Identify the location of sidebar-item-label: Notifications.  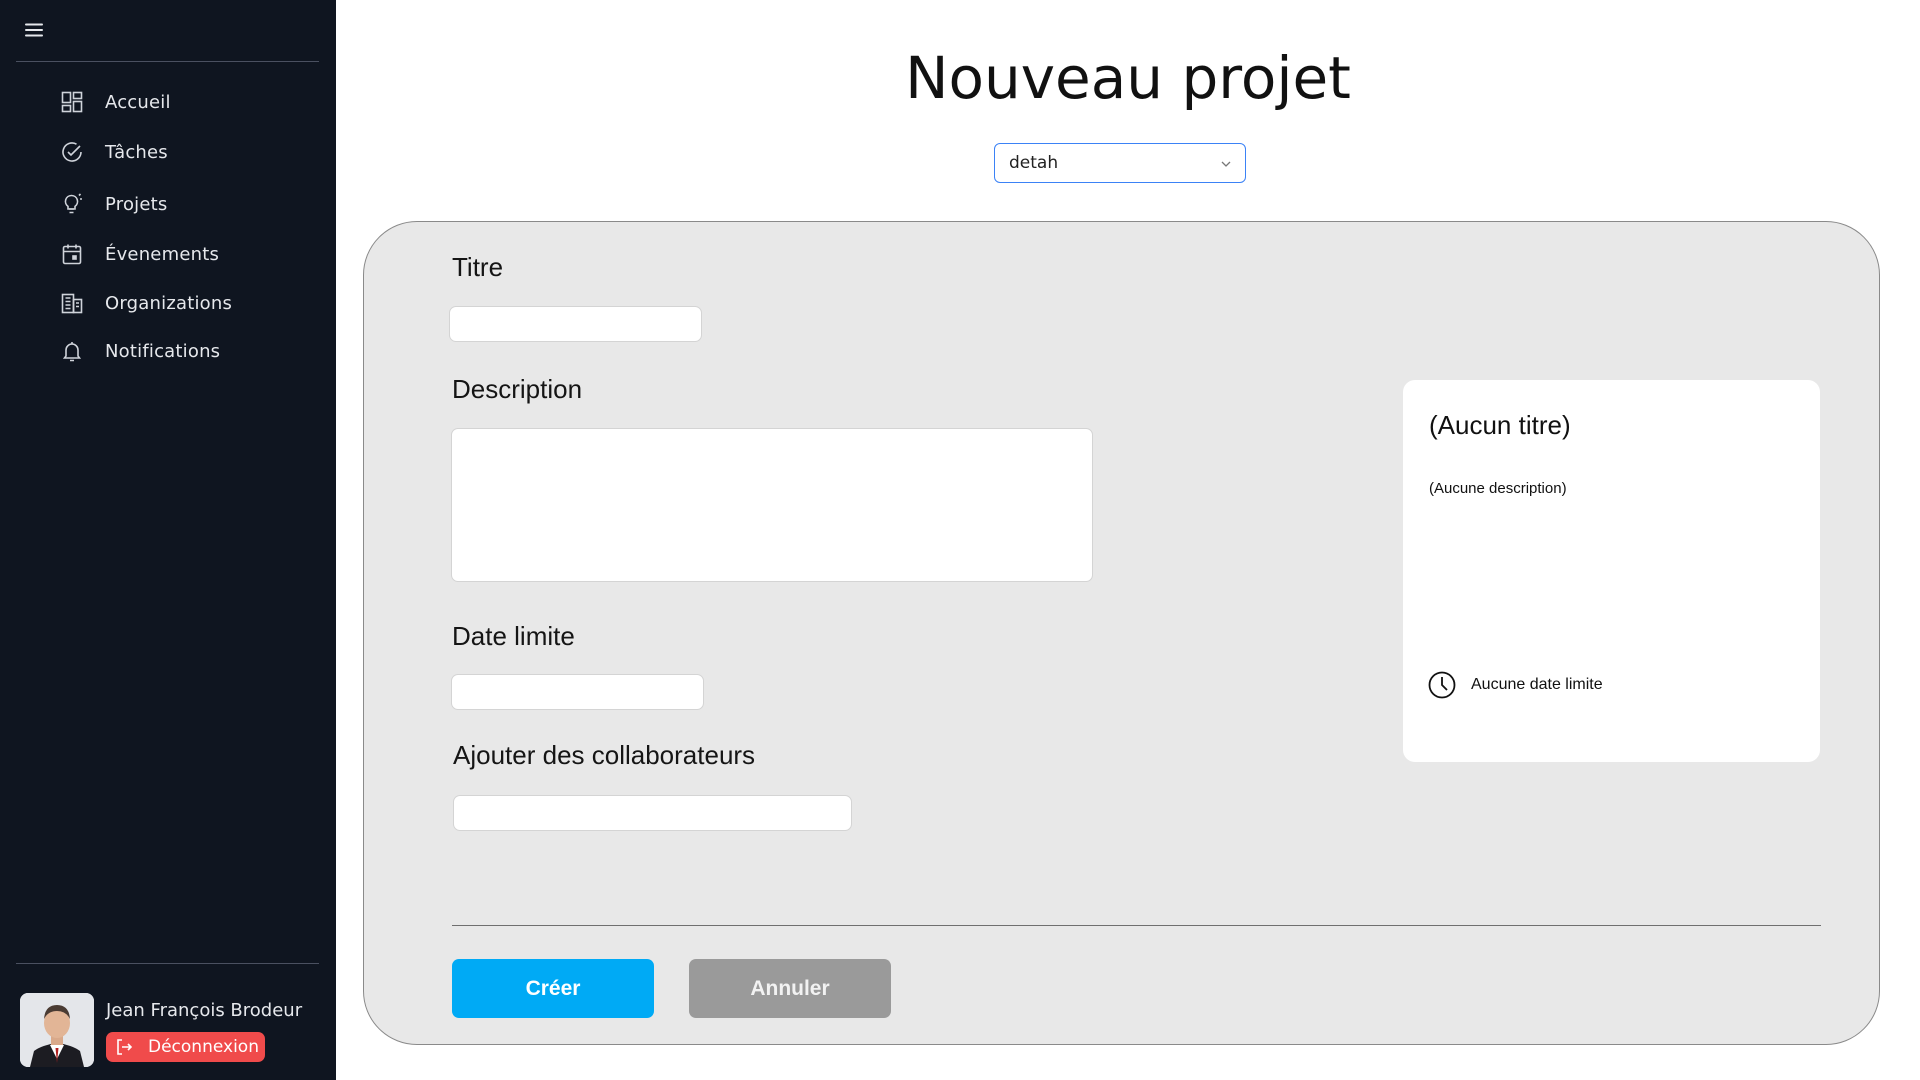
(163, 351).